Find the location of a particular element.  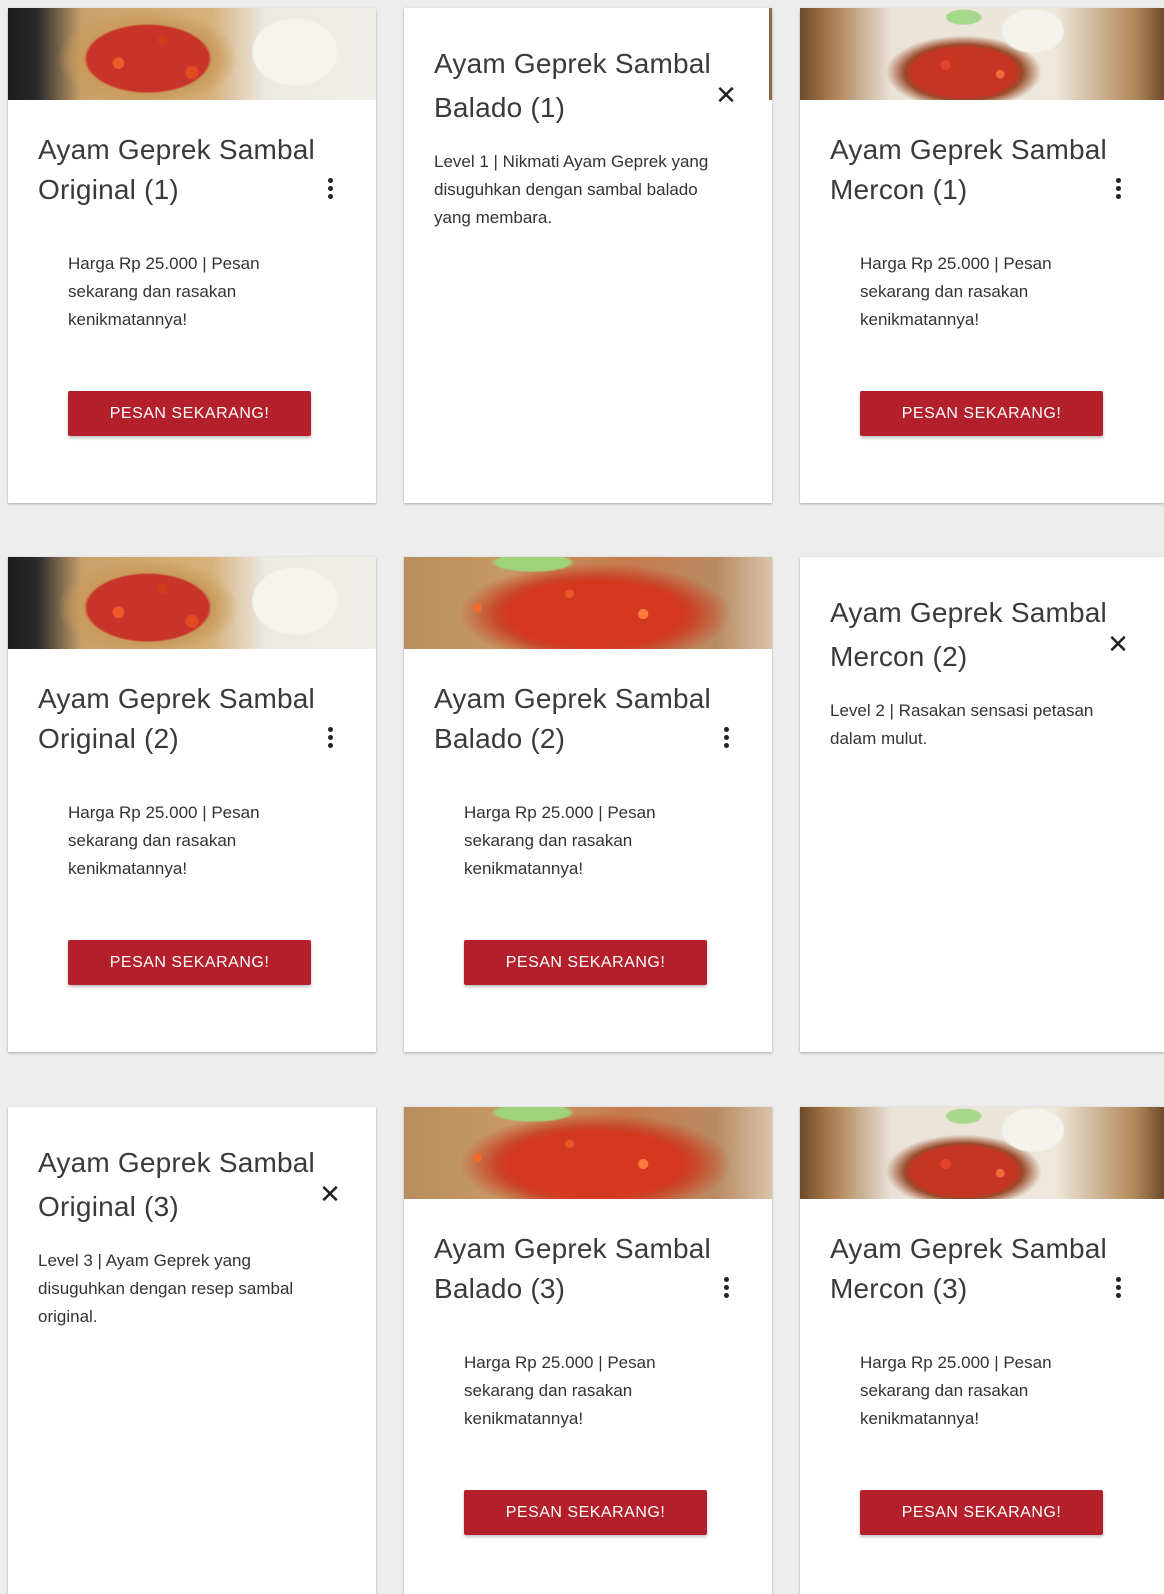

card-title: Ayam Geprek Sambal Mercon (3) is located at coordinates (970, 1269).